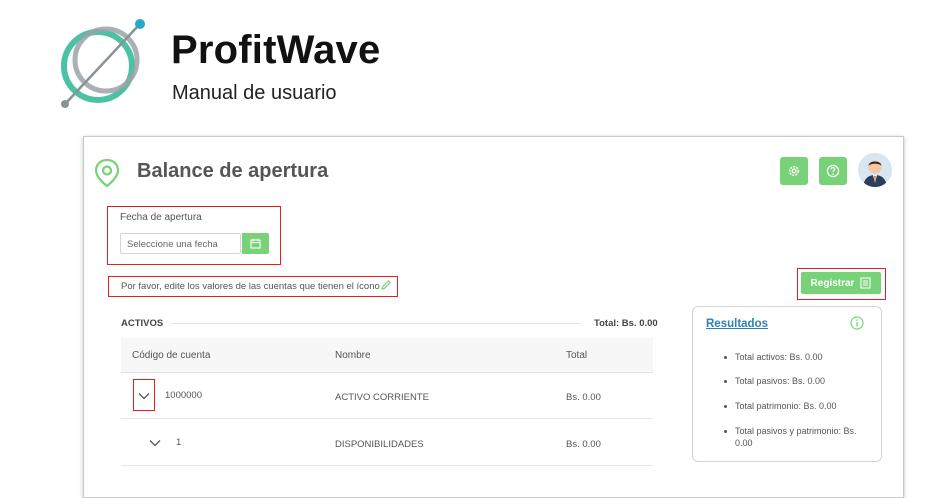 The height and width of the screenshot is (498, 941). Describe the element at coordinates (832, 283) in the screenshot. I see `register-button-label: Registrar` at that location.